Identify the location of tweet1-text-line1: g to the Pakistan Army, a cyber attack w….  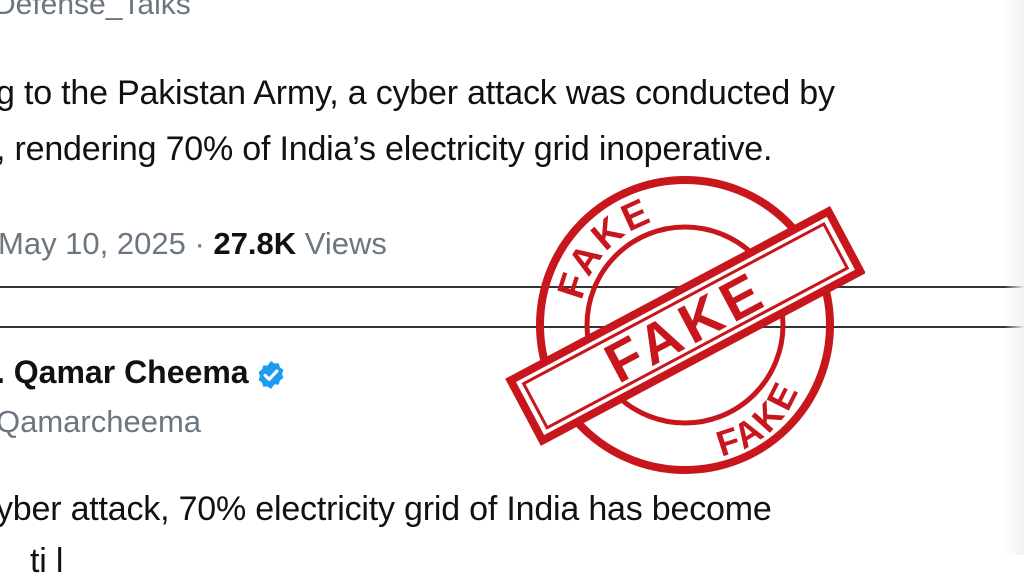
(417, 93).